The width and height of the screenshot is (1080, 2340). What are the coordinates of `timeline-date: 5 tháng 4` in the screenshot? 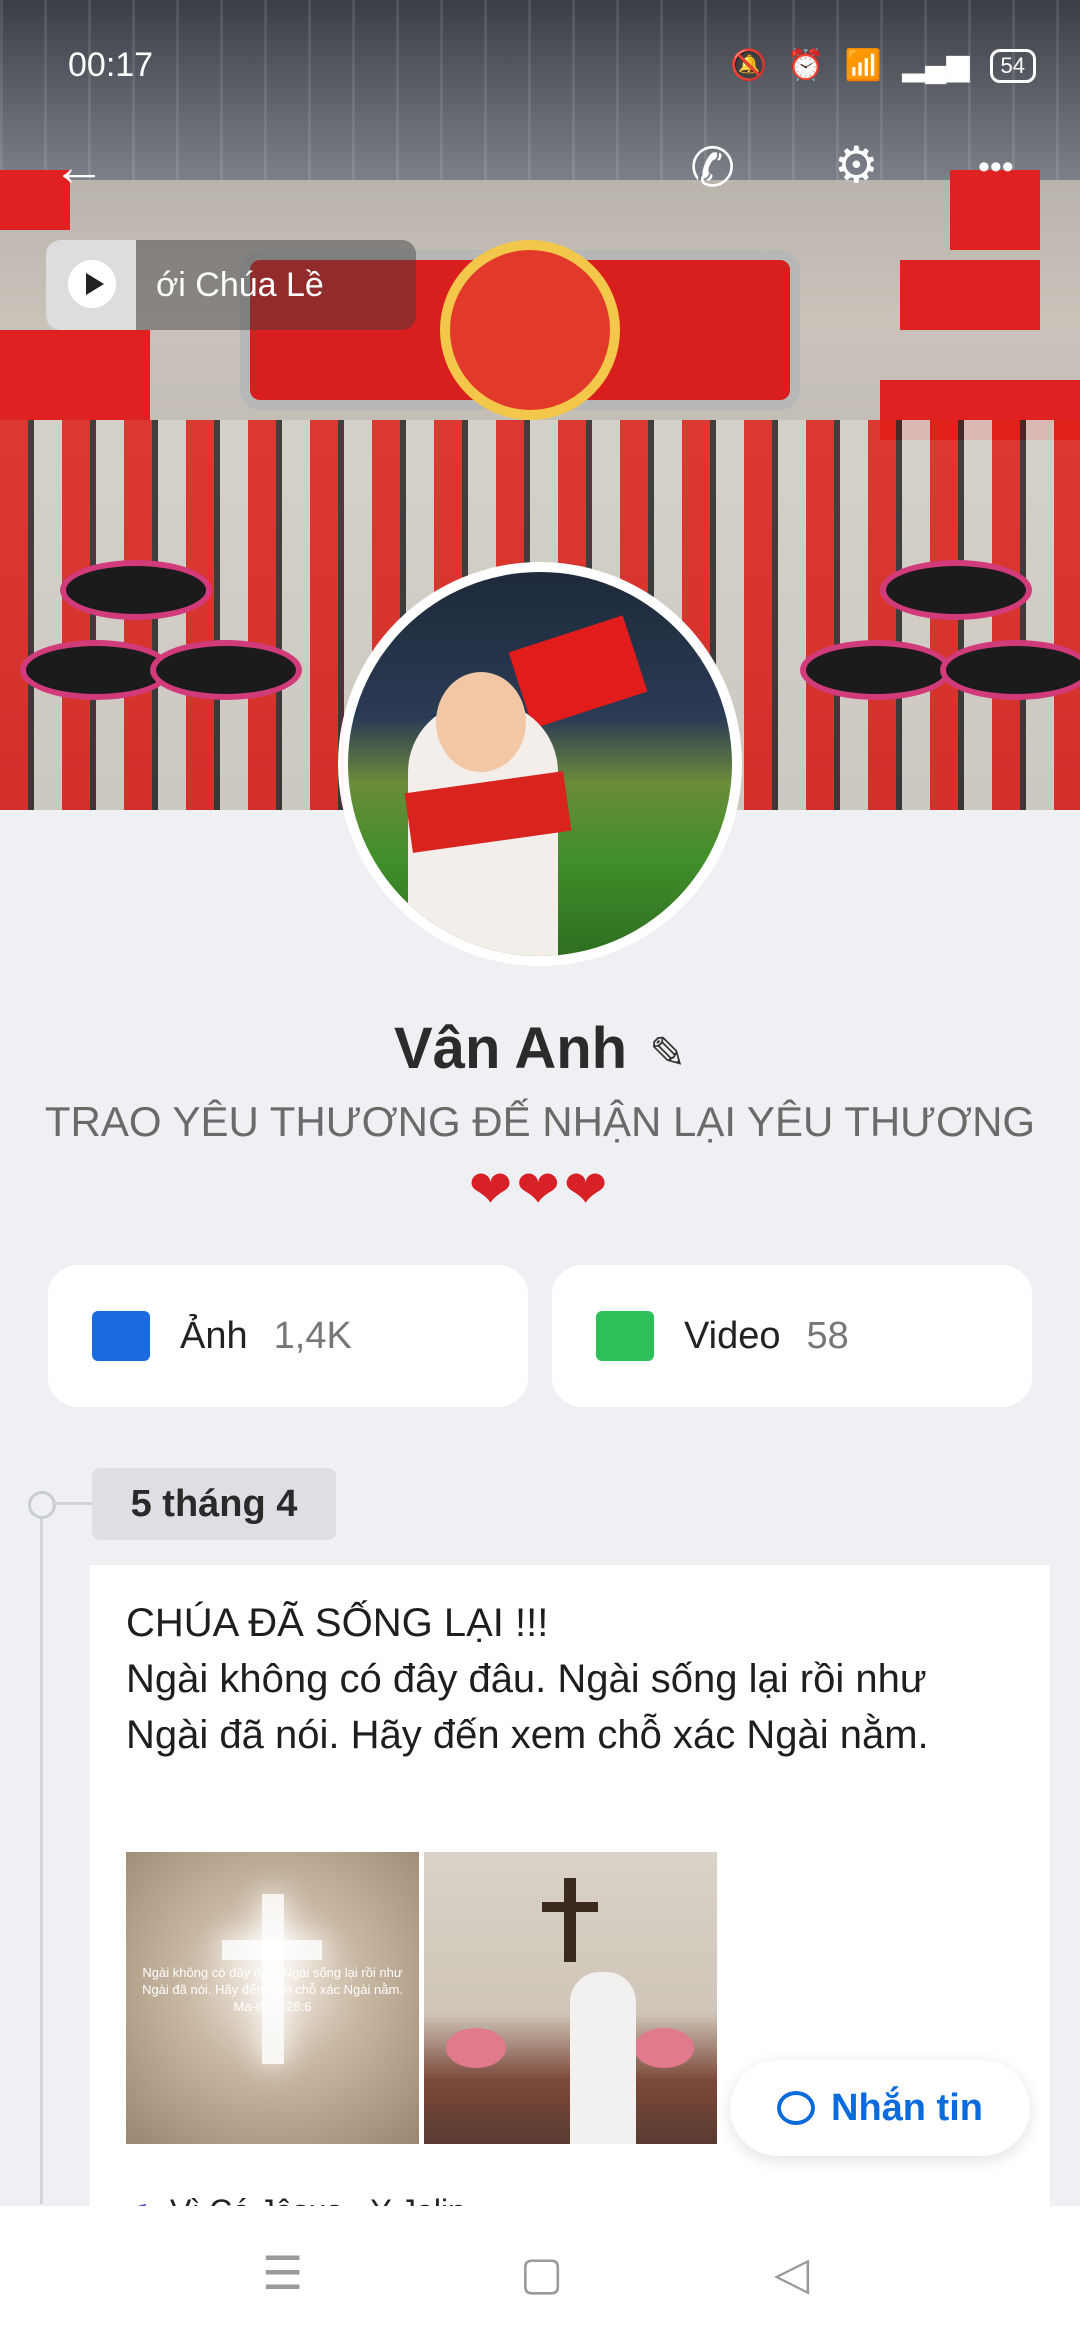 It's located at (214, 1504).